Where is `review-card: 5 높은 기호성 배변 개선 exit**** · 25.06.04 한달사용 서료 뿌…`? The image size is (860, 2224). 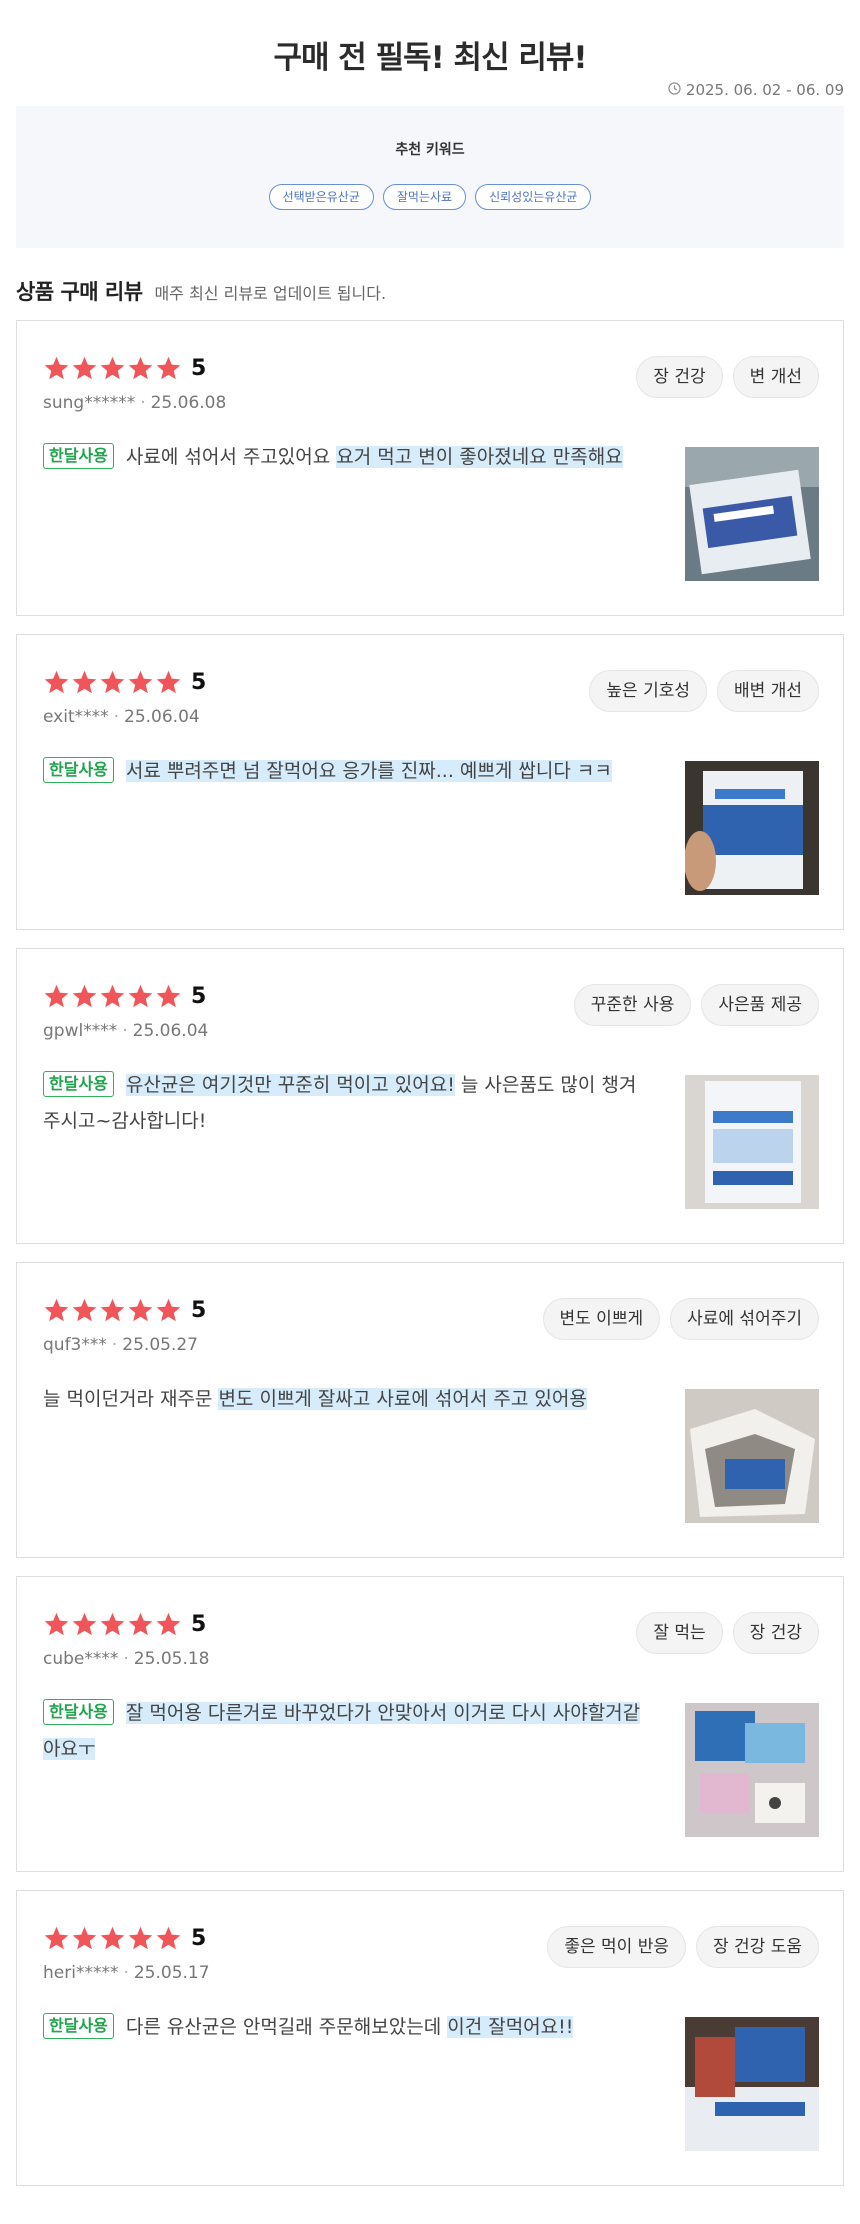 review-card: 5 높은 기호성 배변 개선 exit**** · 25.06.04 한달사용 서료 뿌… is located at coordinates (430, 782).